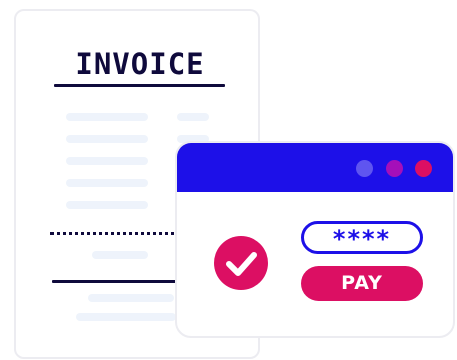 The width and height of the screenshot is (457, 360). I want to click on invoice-subtotal-placeholder, so click(120, 255).